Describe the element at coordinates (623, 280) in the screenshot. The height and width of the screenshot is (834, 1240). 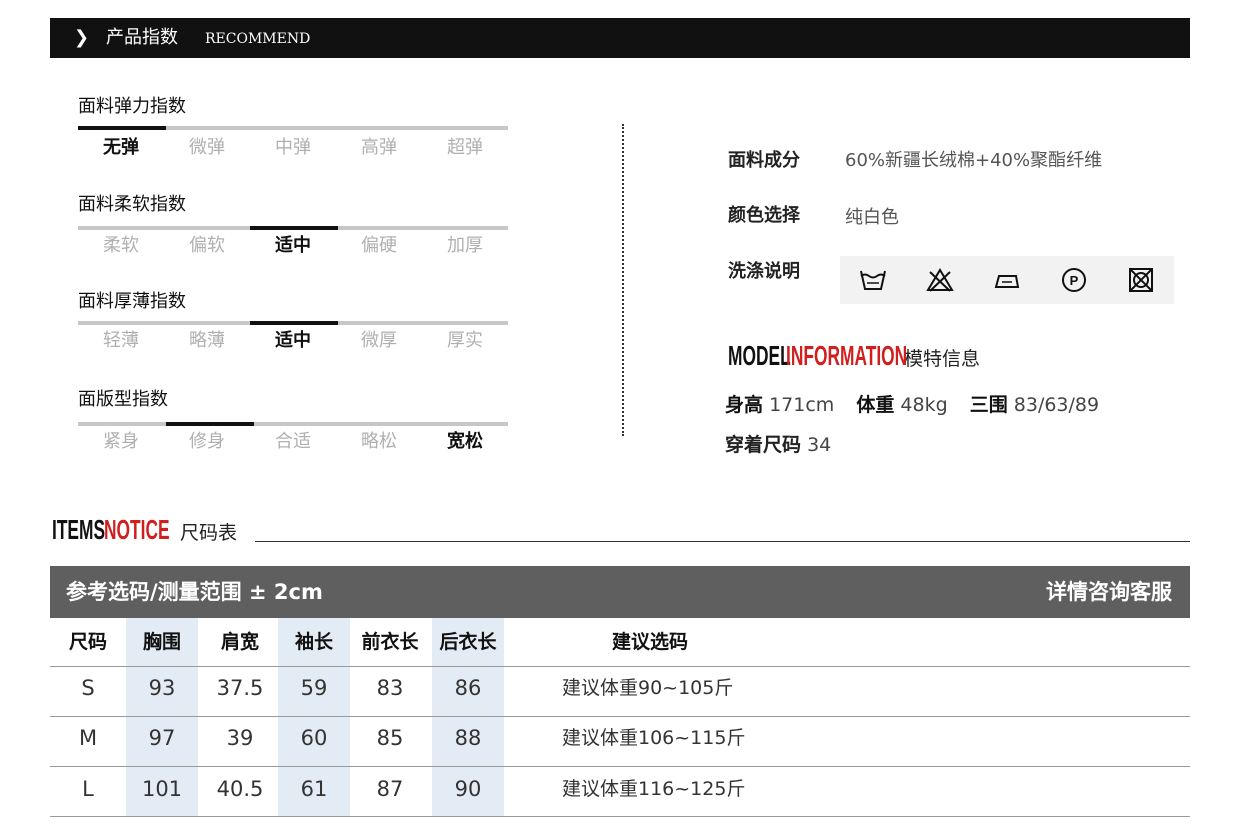
I see `dotted-divider` at that location.